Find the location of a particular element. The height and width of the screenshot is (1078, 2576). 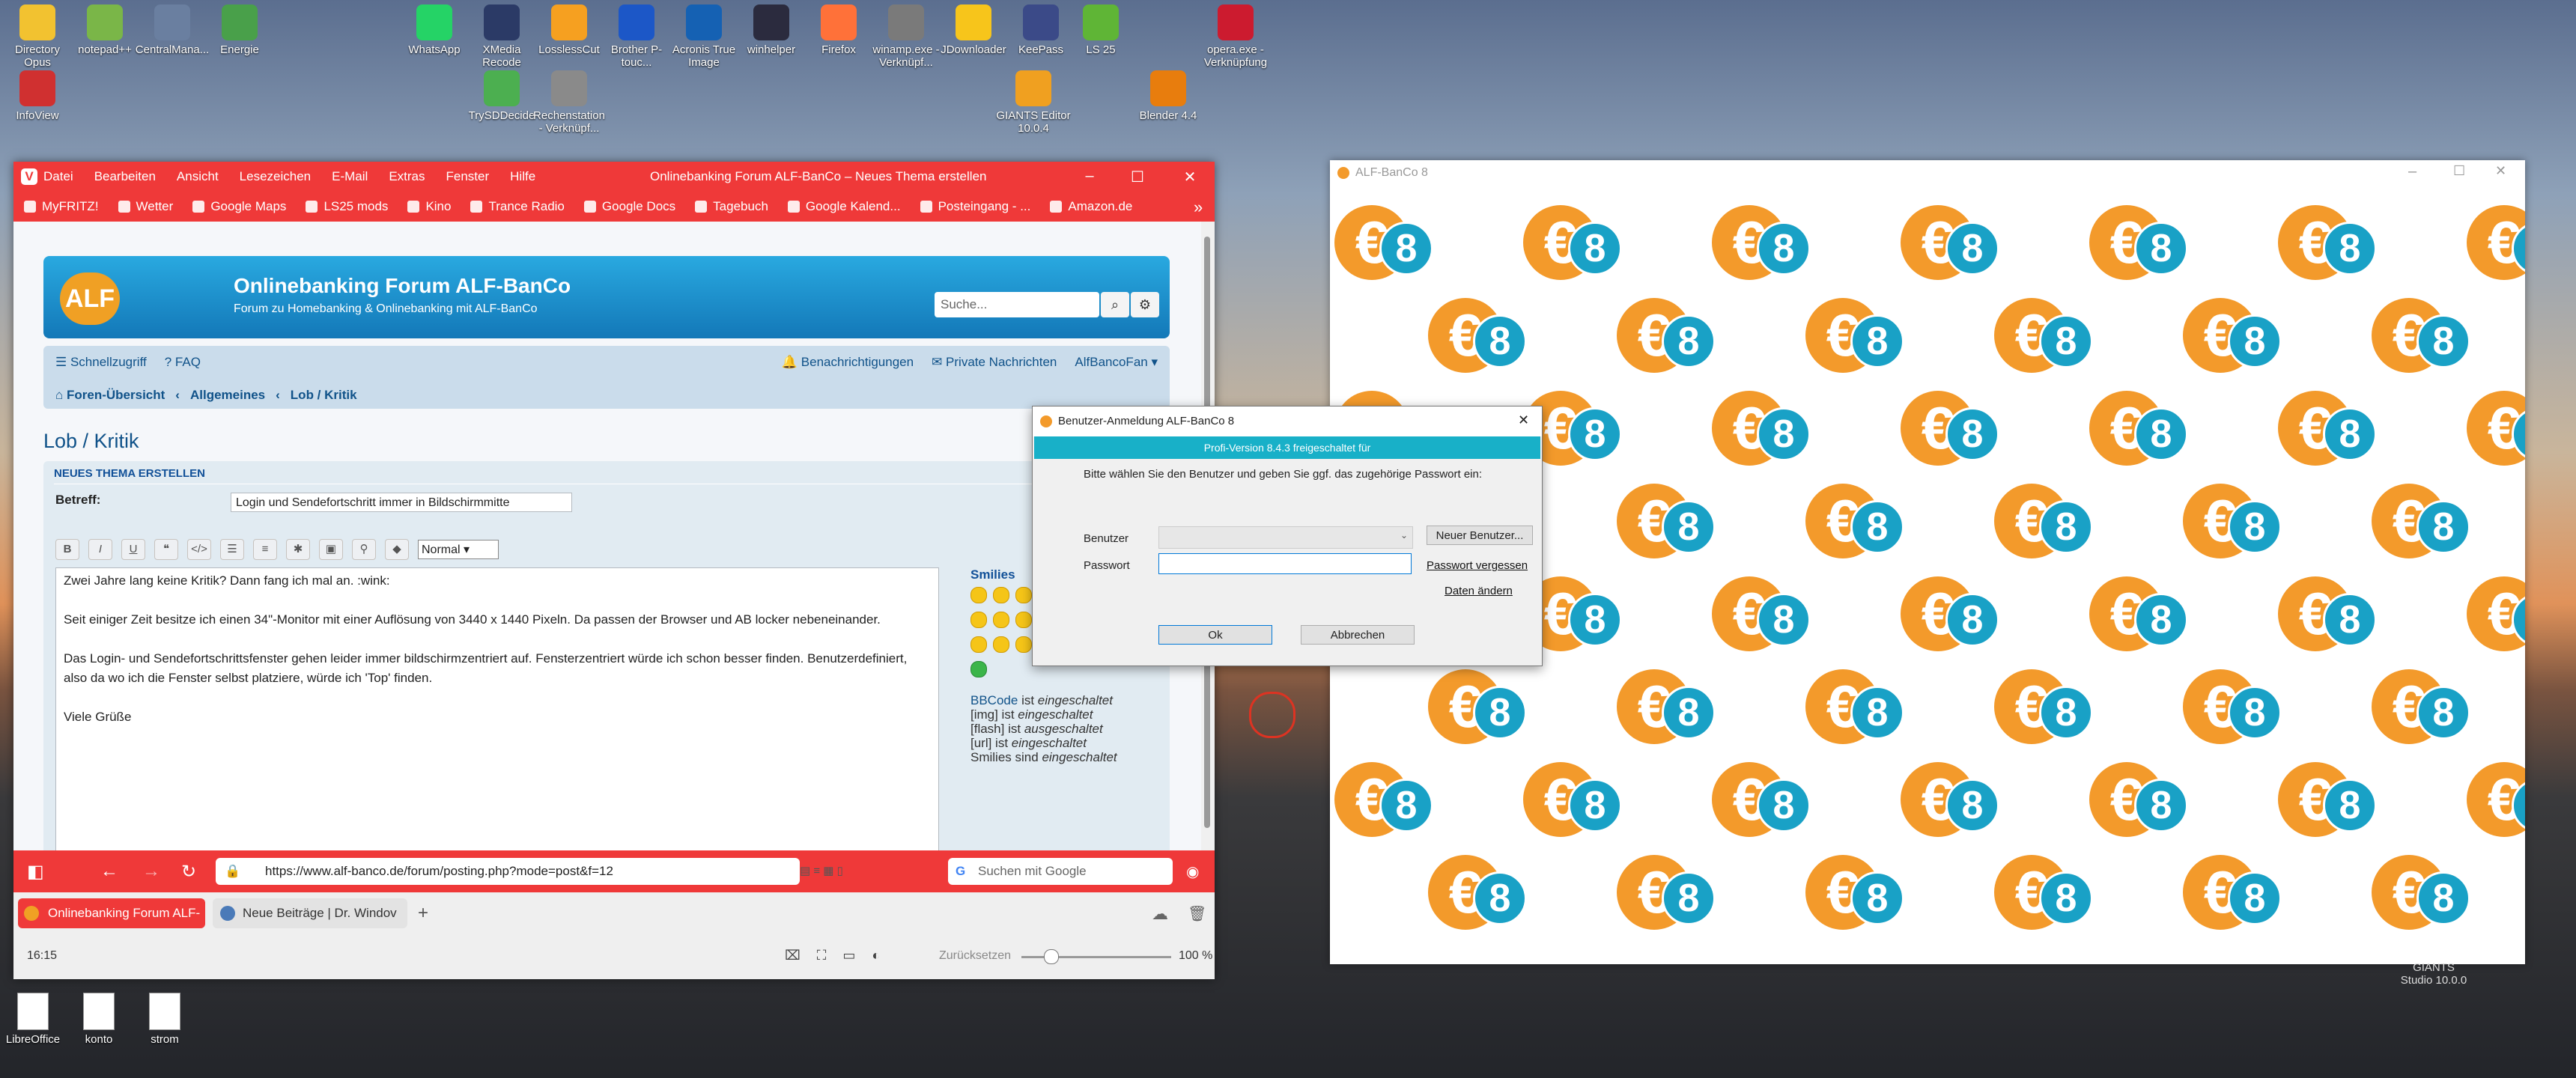

password-input is located at coordinates (1285, 563).